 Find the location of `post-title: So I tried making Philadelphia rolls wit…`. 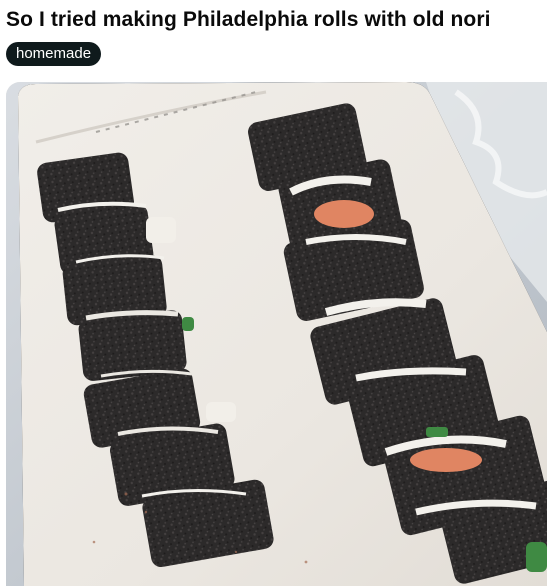

post-title: So I tried making Philadelphia rolls wit… is located at coordinates (248, 20).